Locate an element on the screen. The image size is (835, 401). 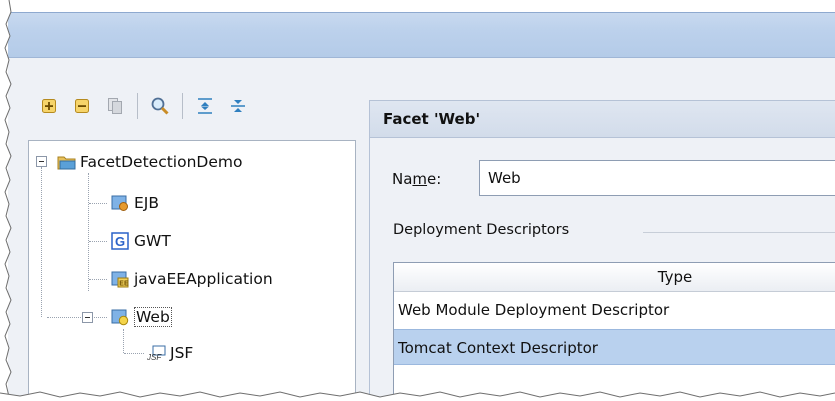
jsf-icon: JSF is located at coordinates (156, 353).